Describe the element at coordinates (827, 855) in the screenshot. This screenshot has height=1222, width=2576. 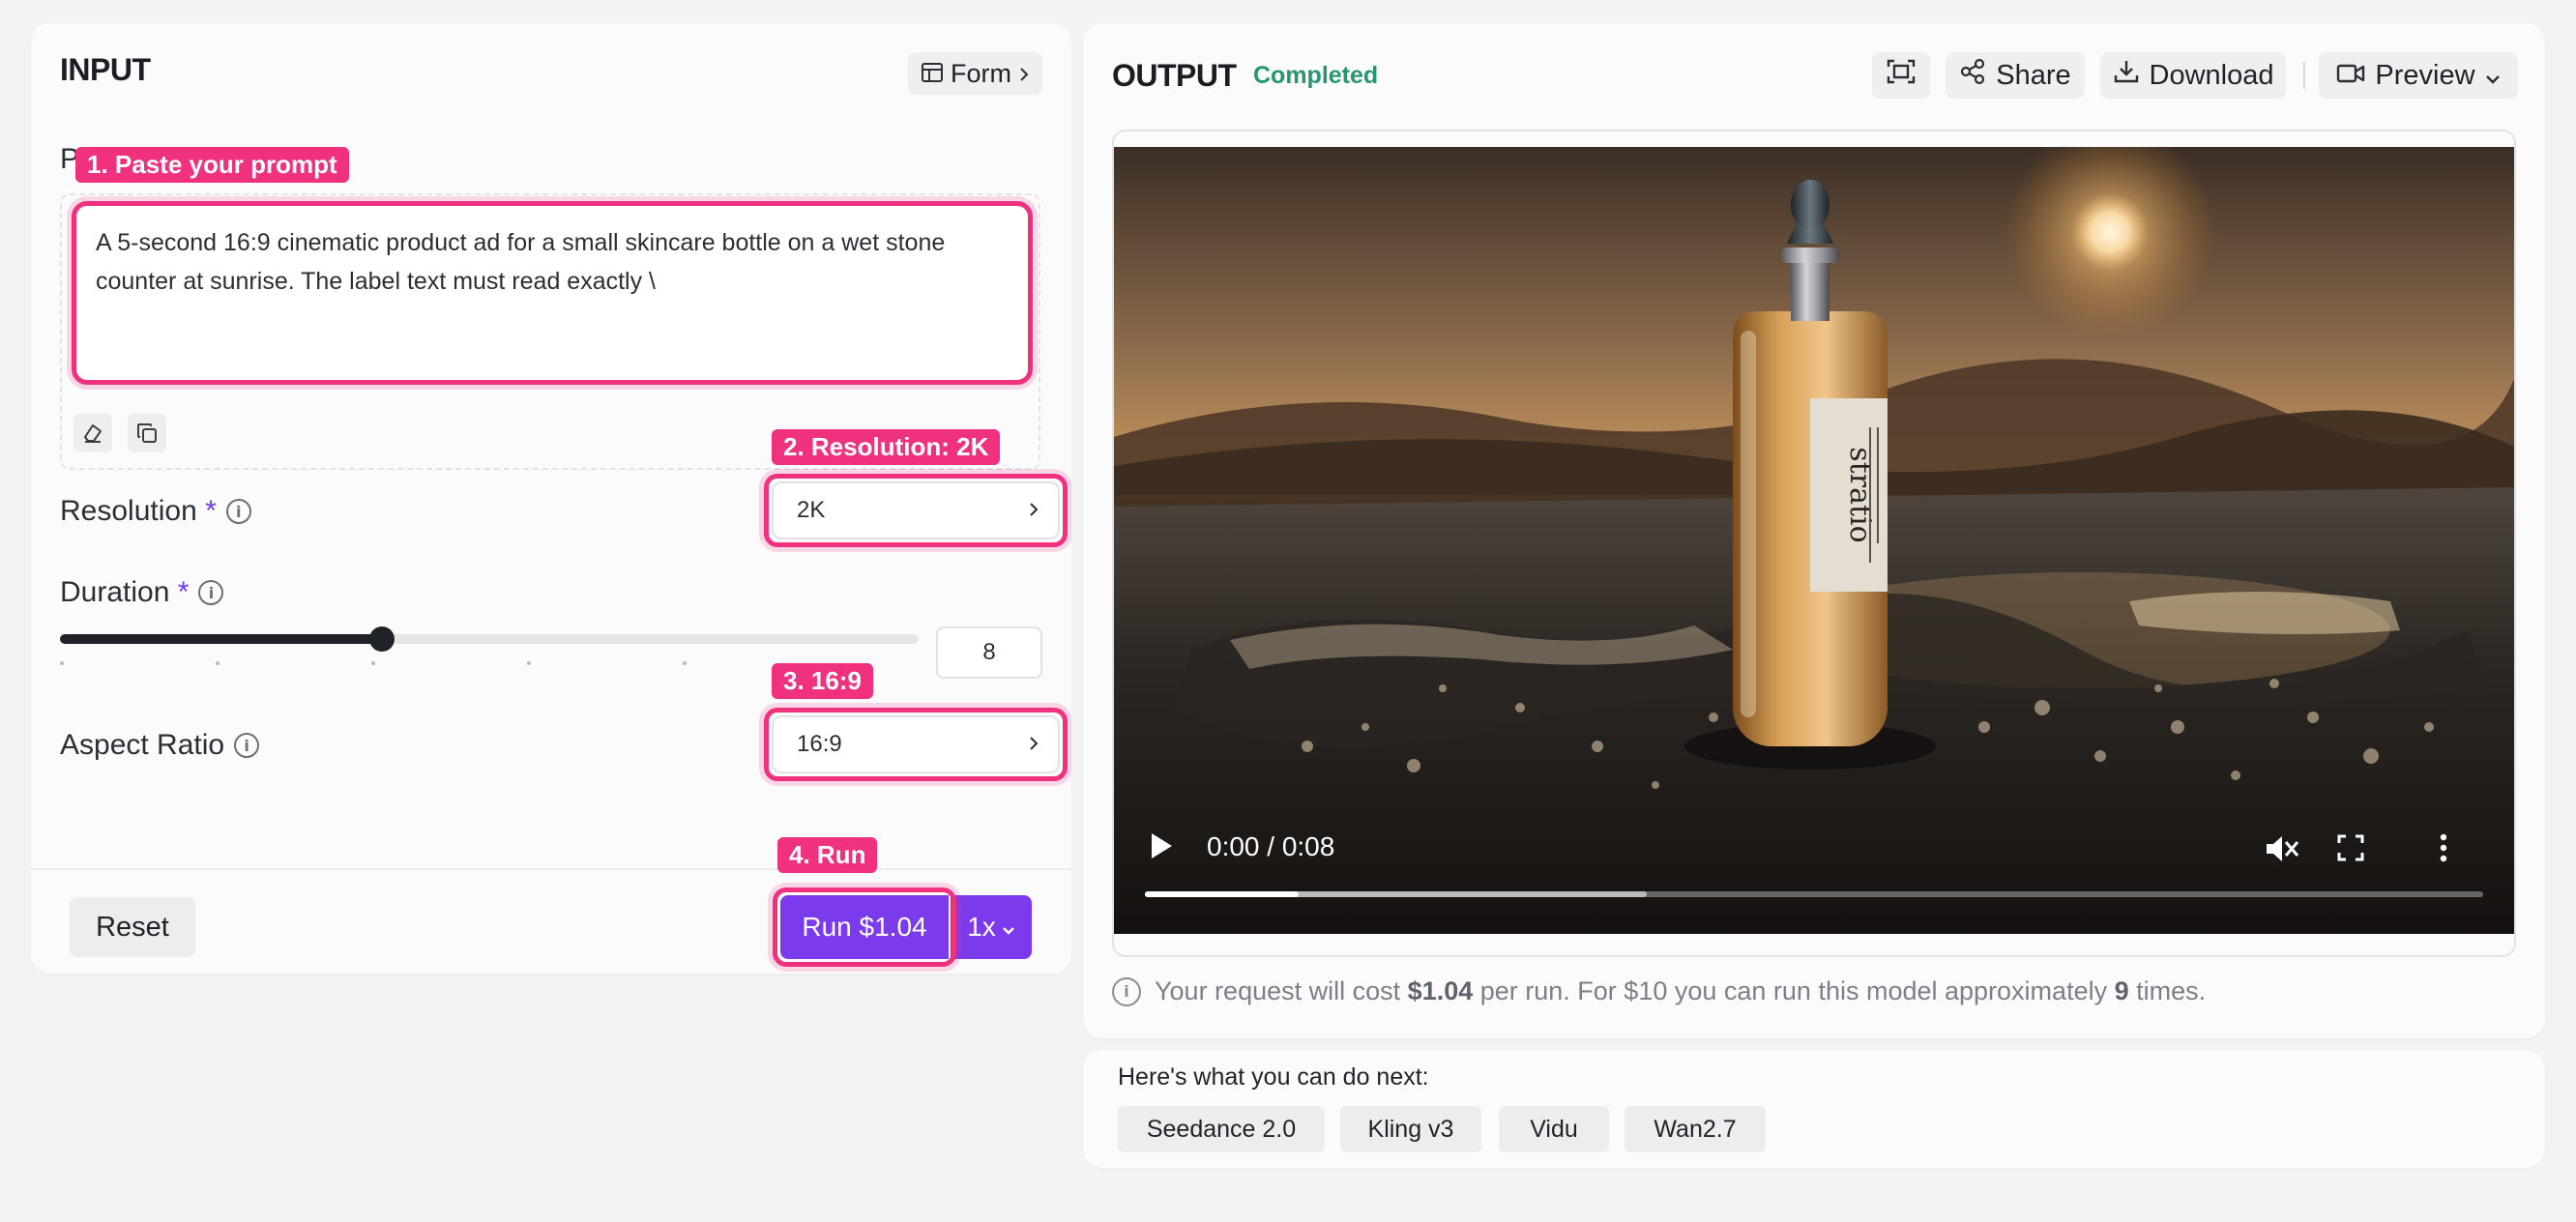
I see `annotation-step4: 4. Run` at that location.